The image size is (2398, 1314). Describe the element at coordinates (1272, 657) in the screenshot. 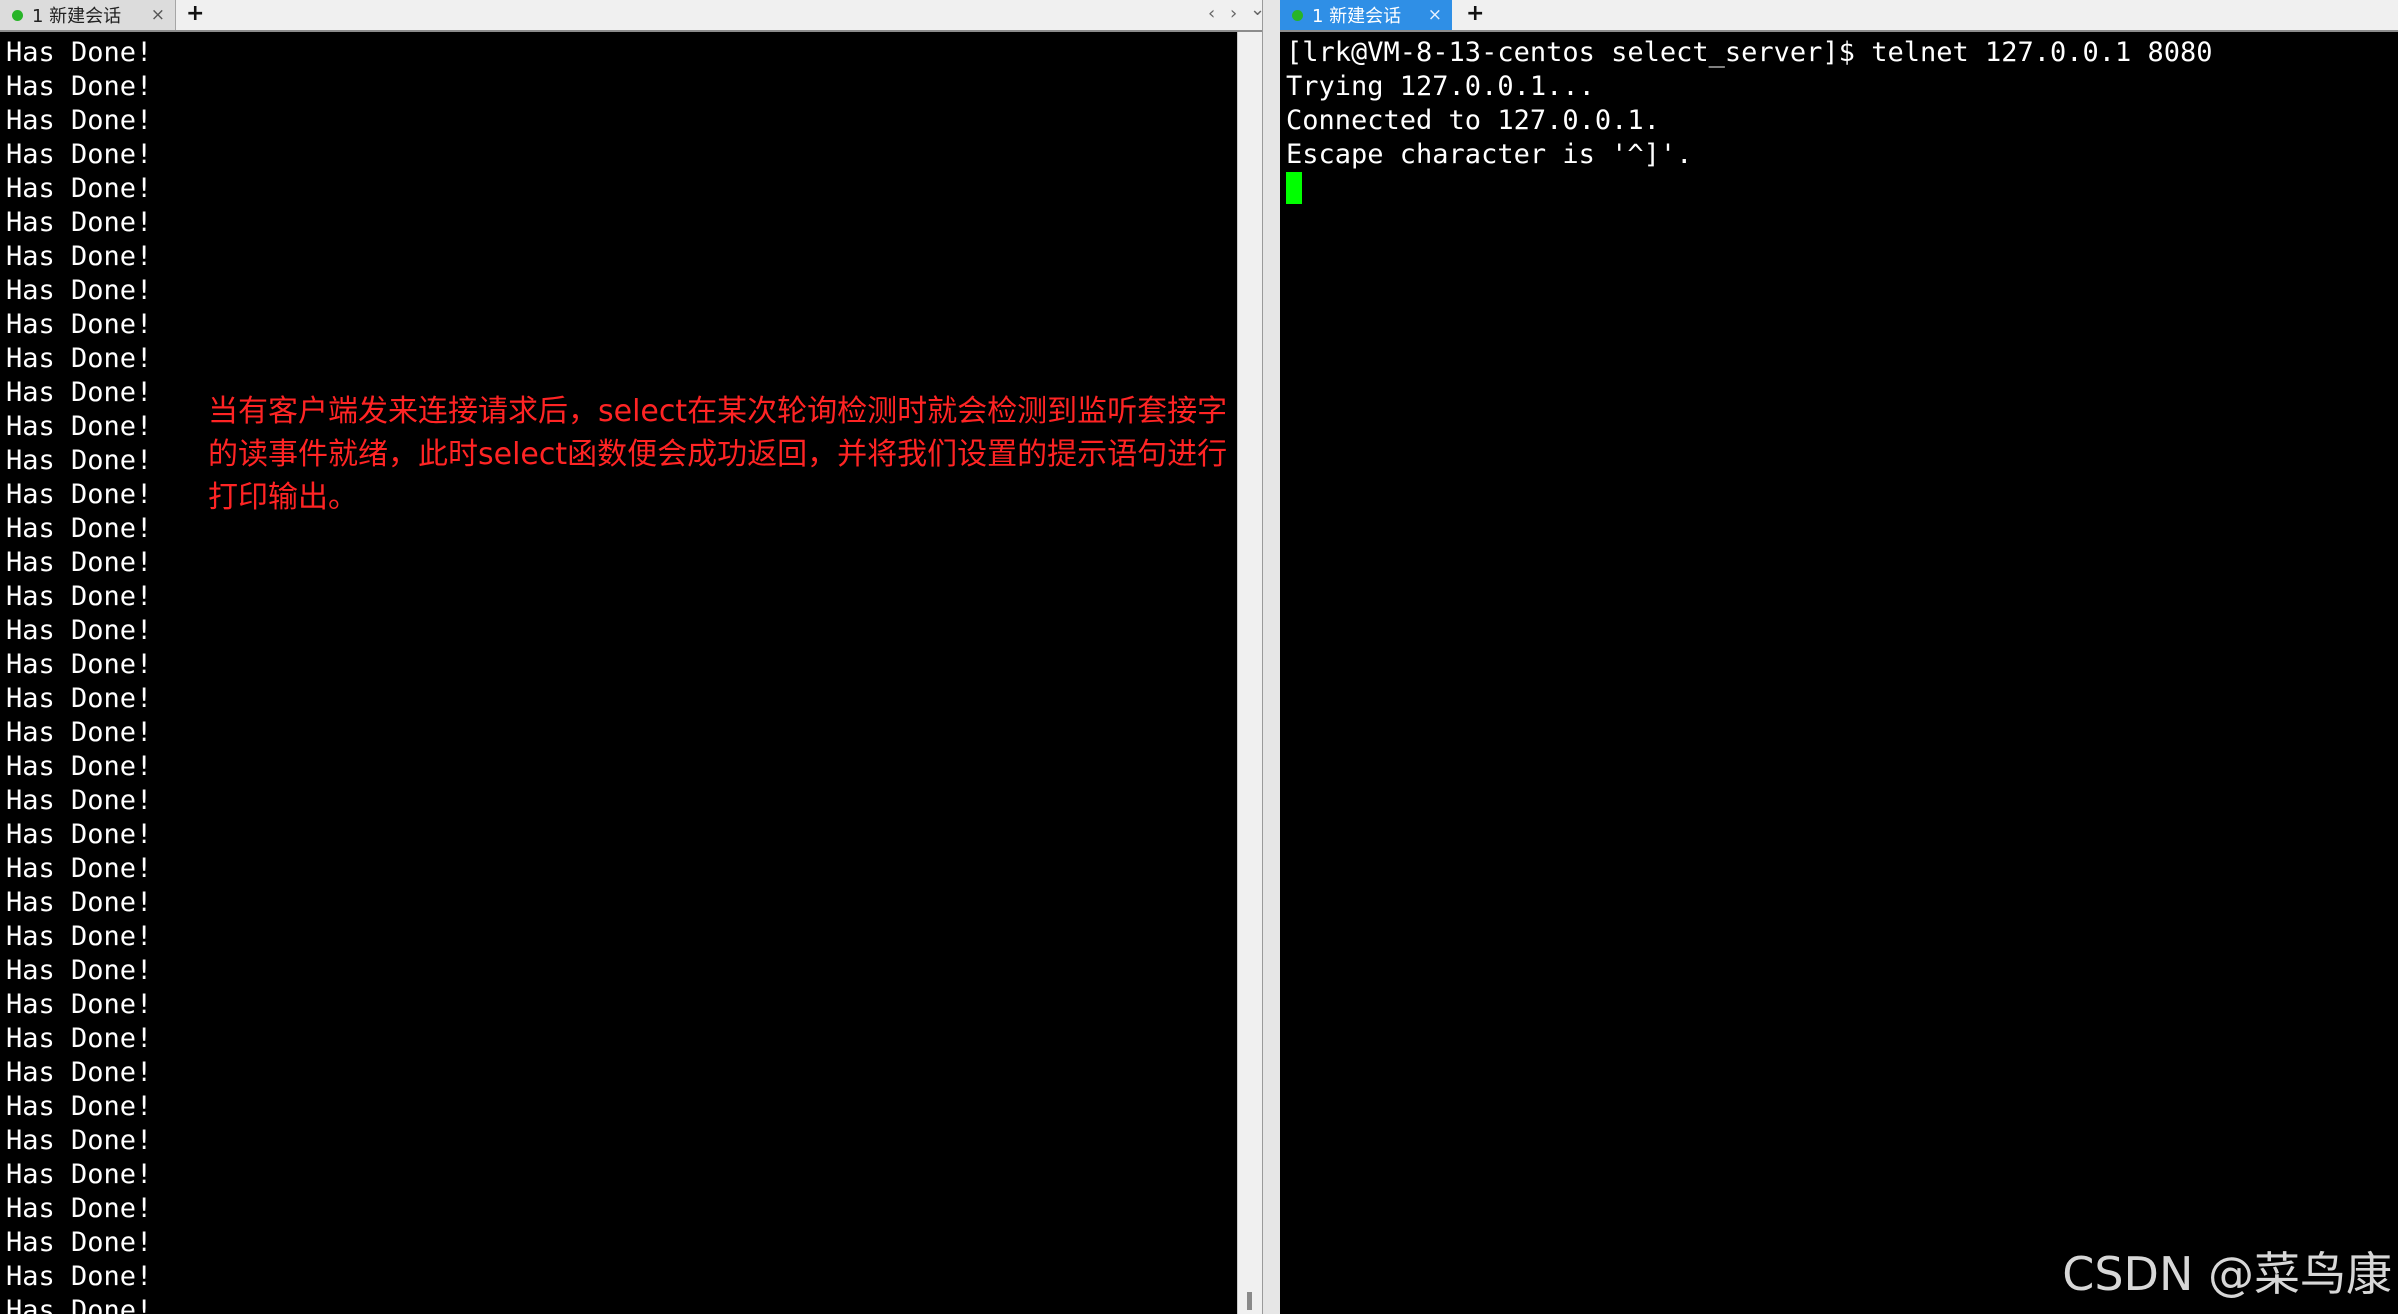

I see `pane-splitter` at that location.